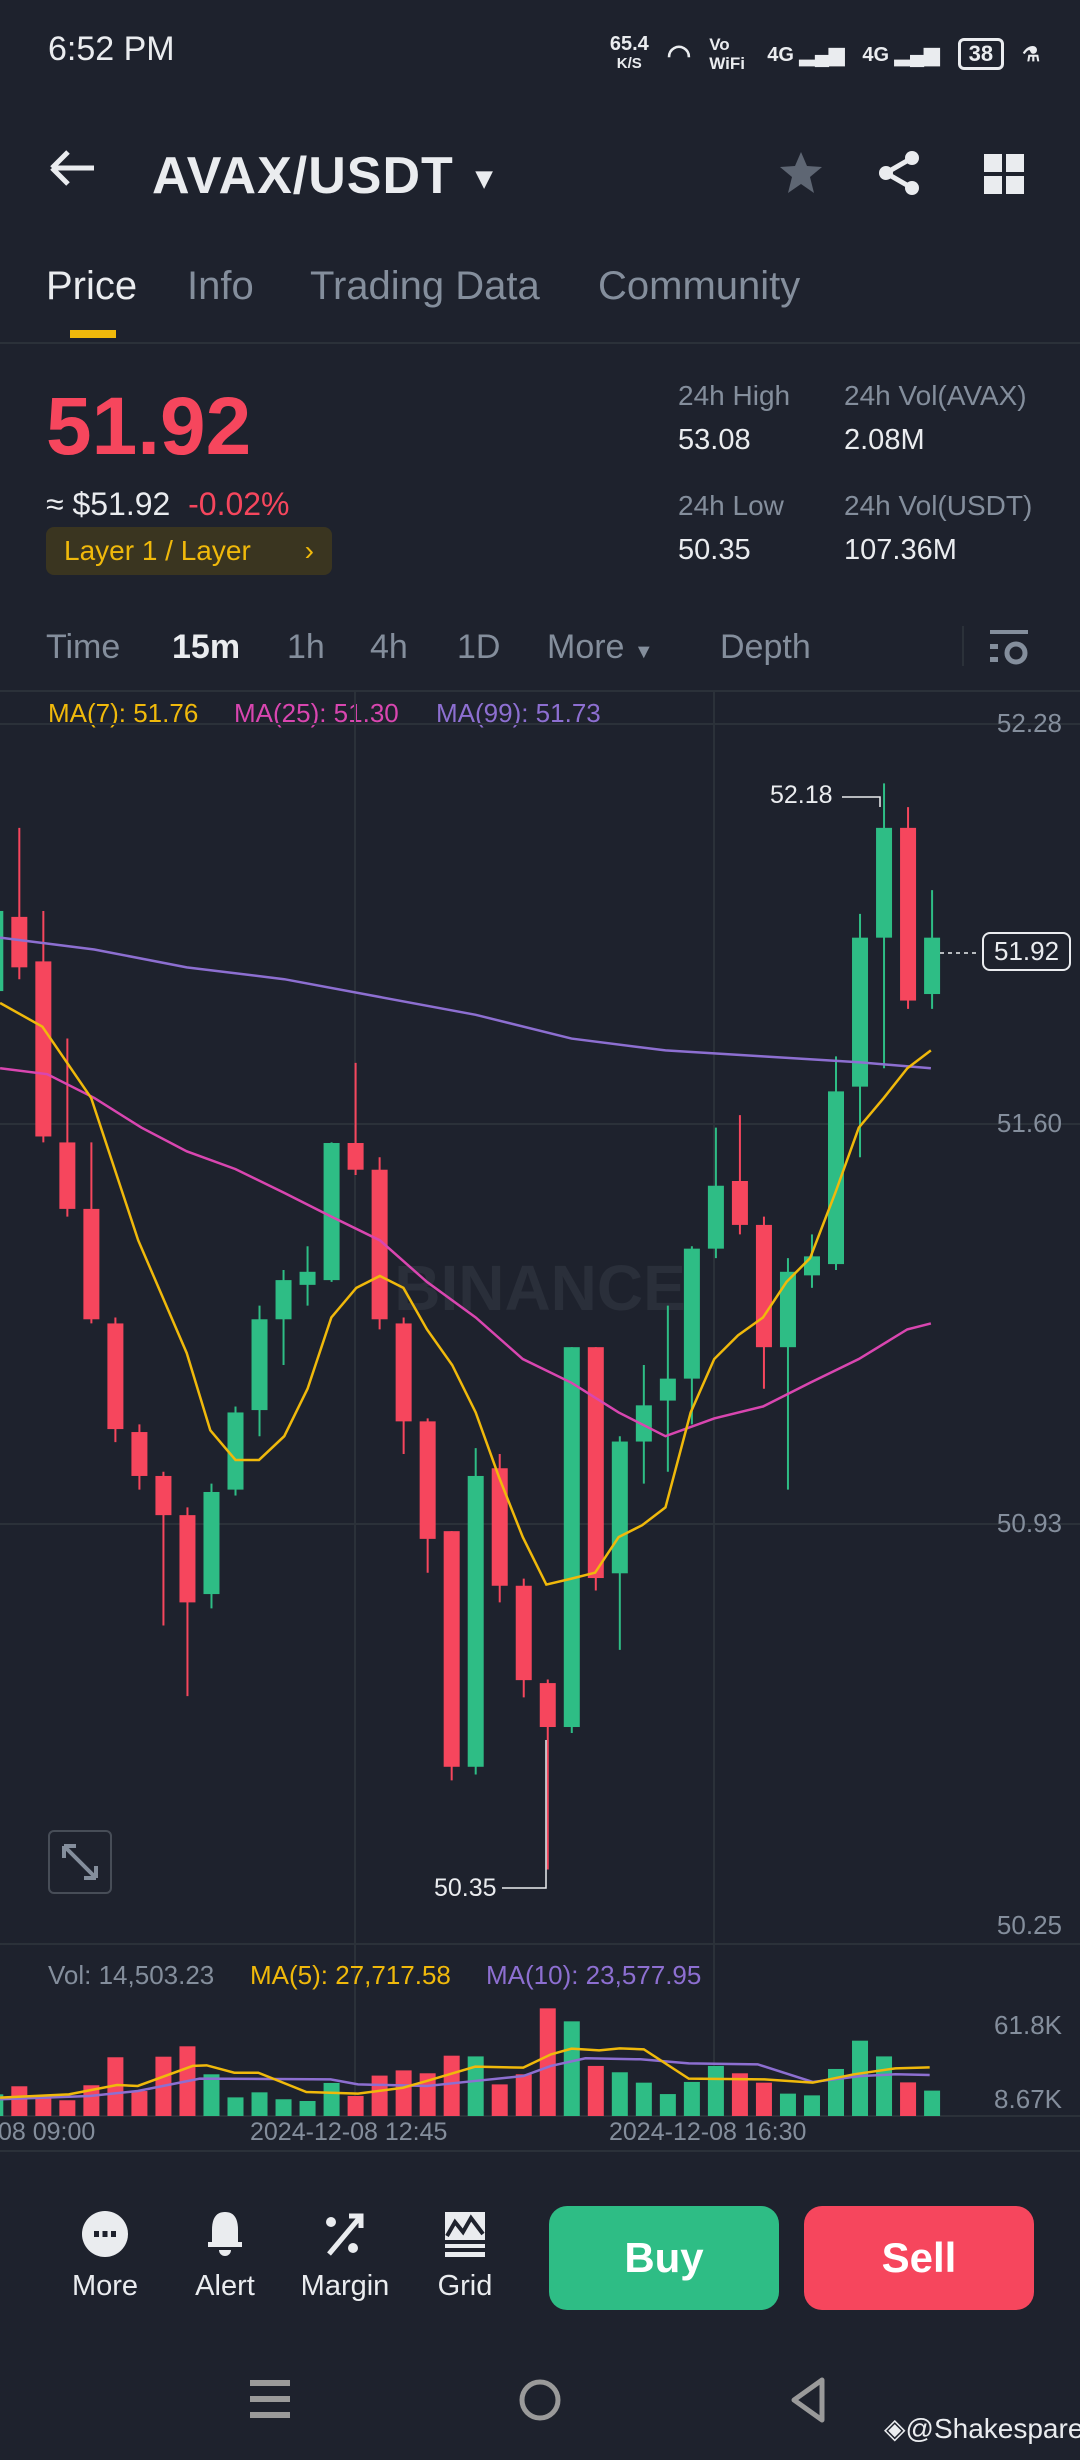  What do you see at coordinates (1029, 1925) in the screenshot?
I see `price-axis-label: 50.25` at bounding box center [1029, 1925].